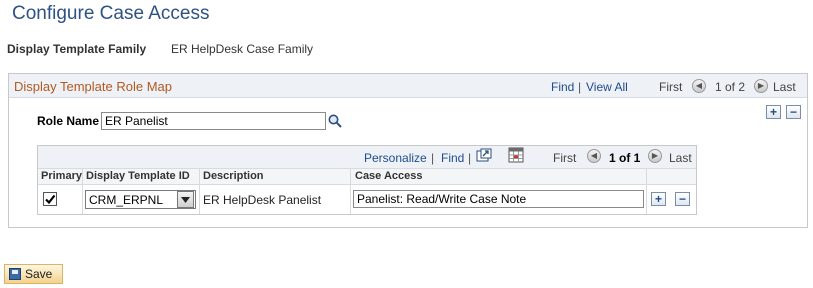  I want to click on grid-first-label: First, so click(565, 158).